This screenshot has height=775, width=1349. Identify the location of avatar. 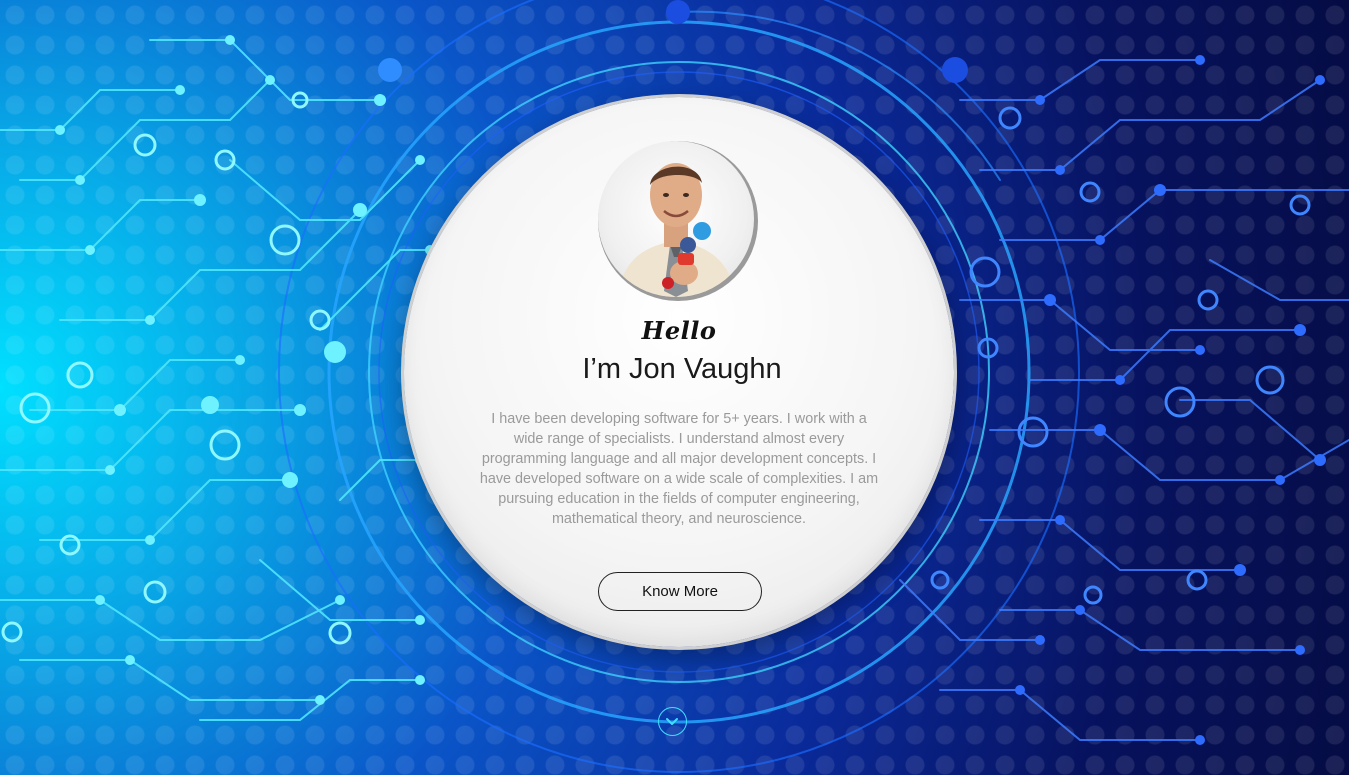
(676, 219).